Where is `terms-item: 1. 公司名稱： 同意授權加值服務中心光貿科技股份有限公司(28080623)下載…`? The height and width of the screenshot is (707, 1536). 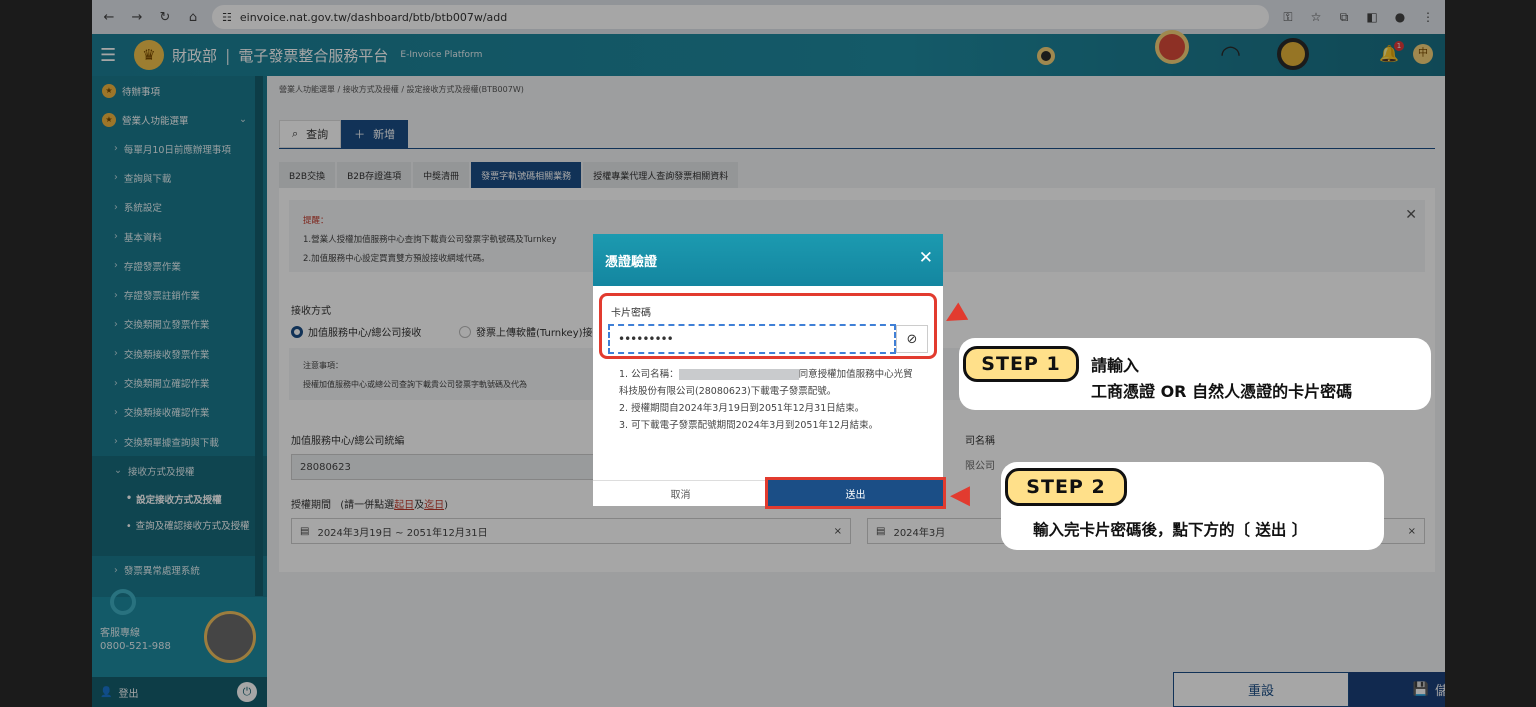 terms-item: 1. 公司名稱： 同意授權加值服務中心光貿科技股份有限公司(28080623)下載… is located at coordinates (769, 383).